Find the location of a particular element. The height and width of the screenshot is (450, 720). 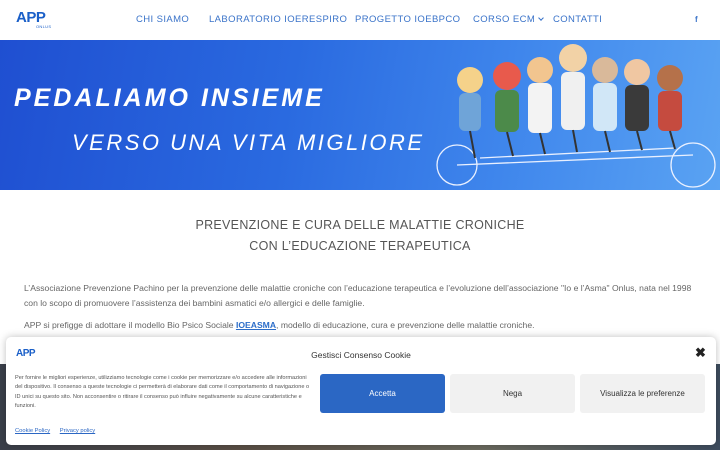

headline-line-2: CON L’EDUCAZIONE TERAPEUTICA is located at coordinates (360, 246).